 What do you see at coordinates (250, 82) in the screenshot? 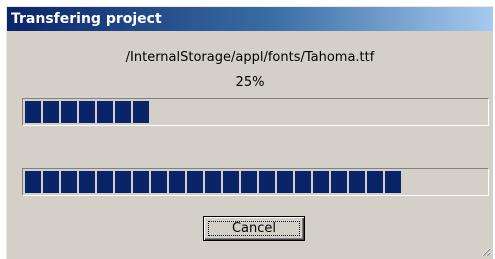
I see `percent-complete: 25%` at bounding box center [250, 82].